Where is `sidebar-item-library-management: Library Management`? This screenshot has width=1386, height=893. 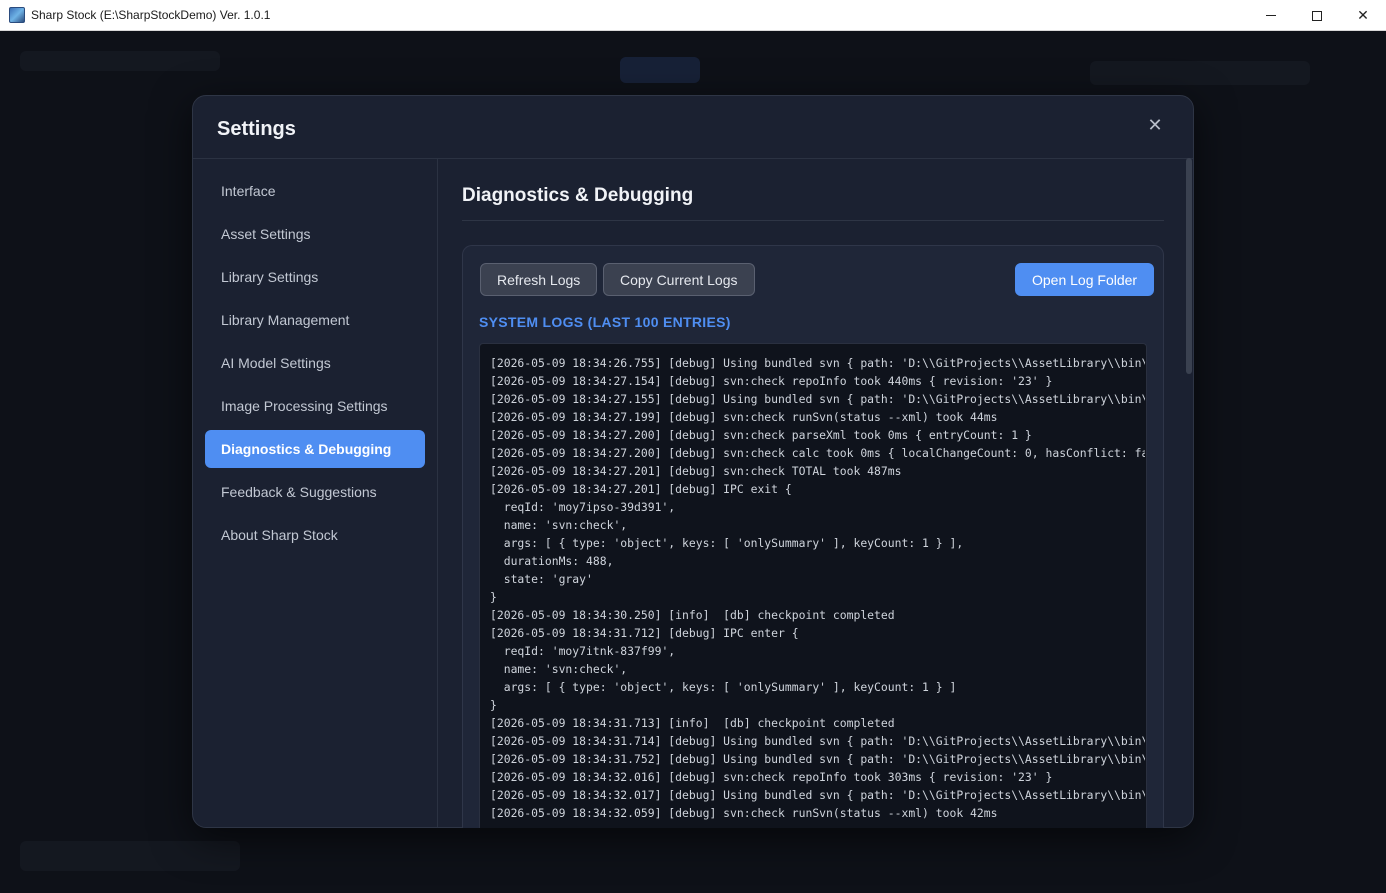 sidebar-item-library-management: Library Management is located at coordinates (315, 320).